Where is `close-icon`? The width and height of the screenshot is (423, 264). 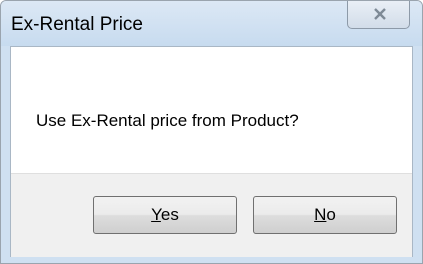 close-icon is located at coordinates (380, 14).